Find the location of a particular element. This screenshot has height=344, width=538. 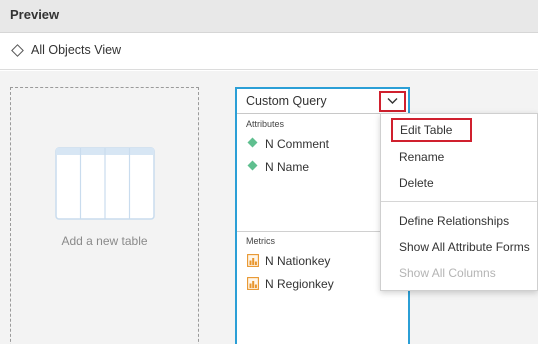

menu-item-label: Show All Attribute Forms is located at coordinates (464, 247).